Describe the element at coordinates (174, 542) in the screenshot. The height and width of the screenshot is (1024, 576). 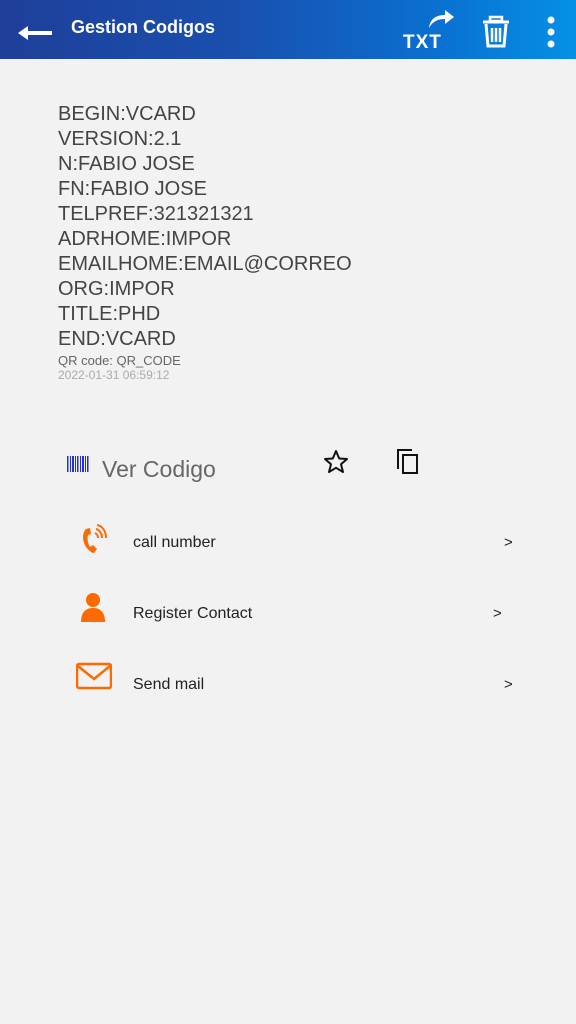
I see `action-label: call number` at that location.